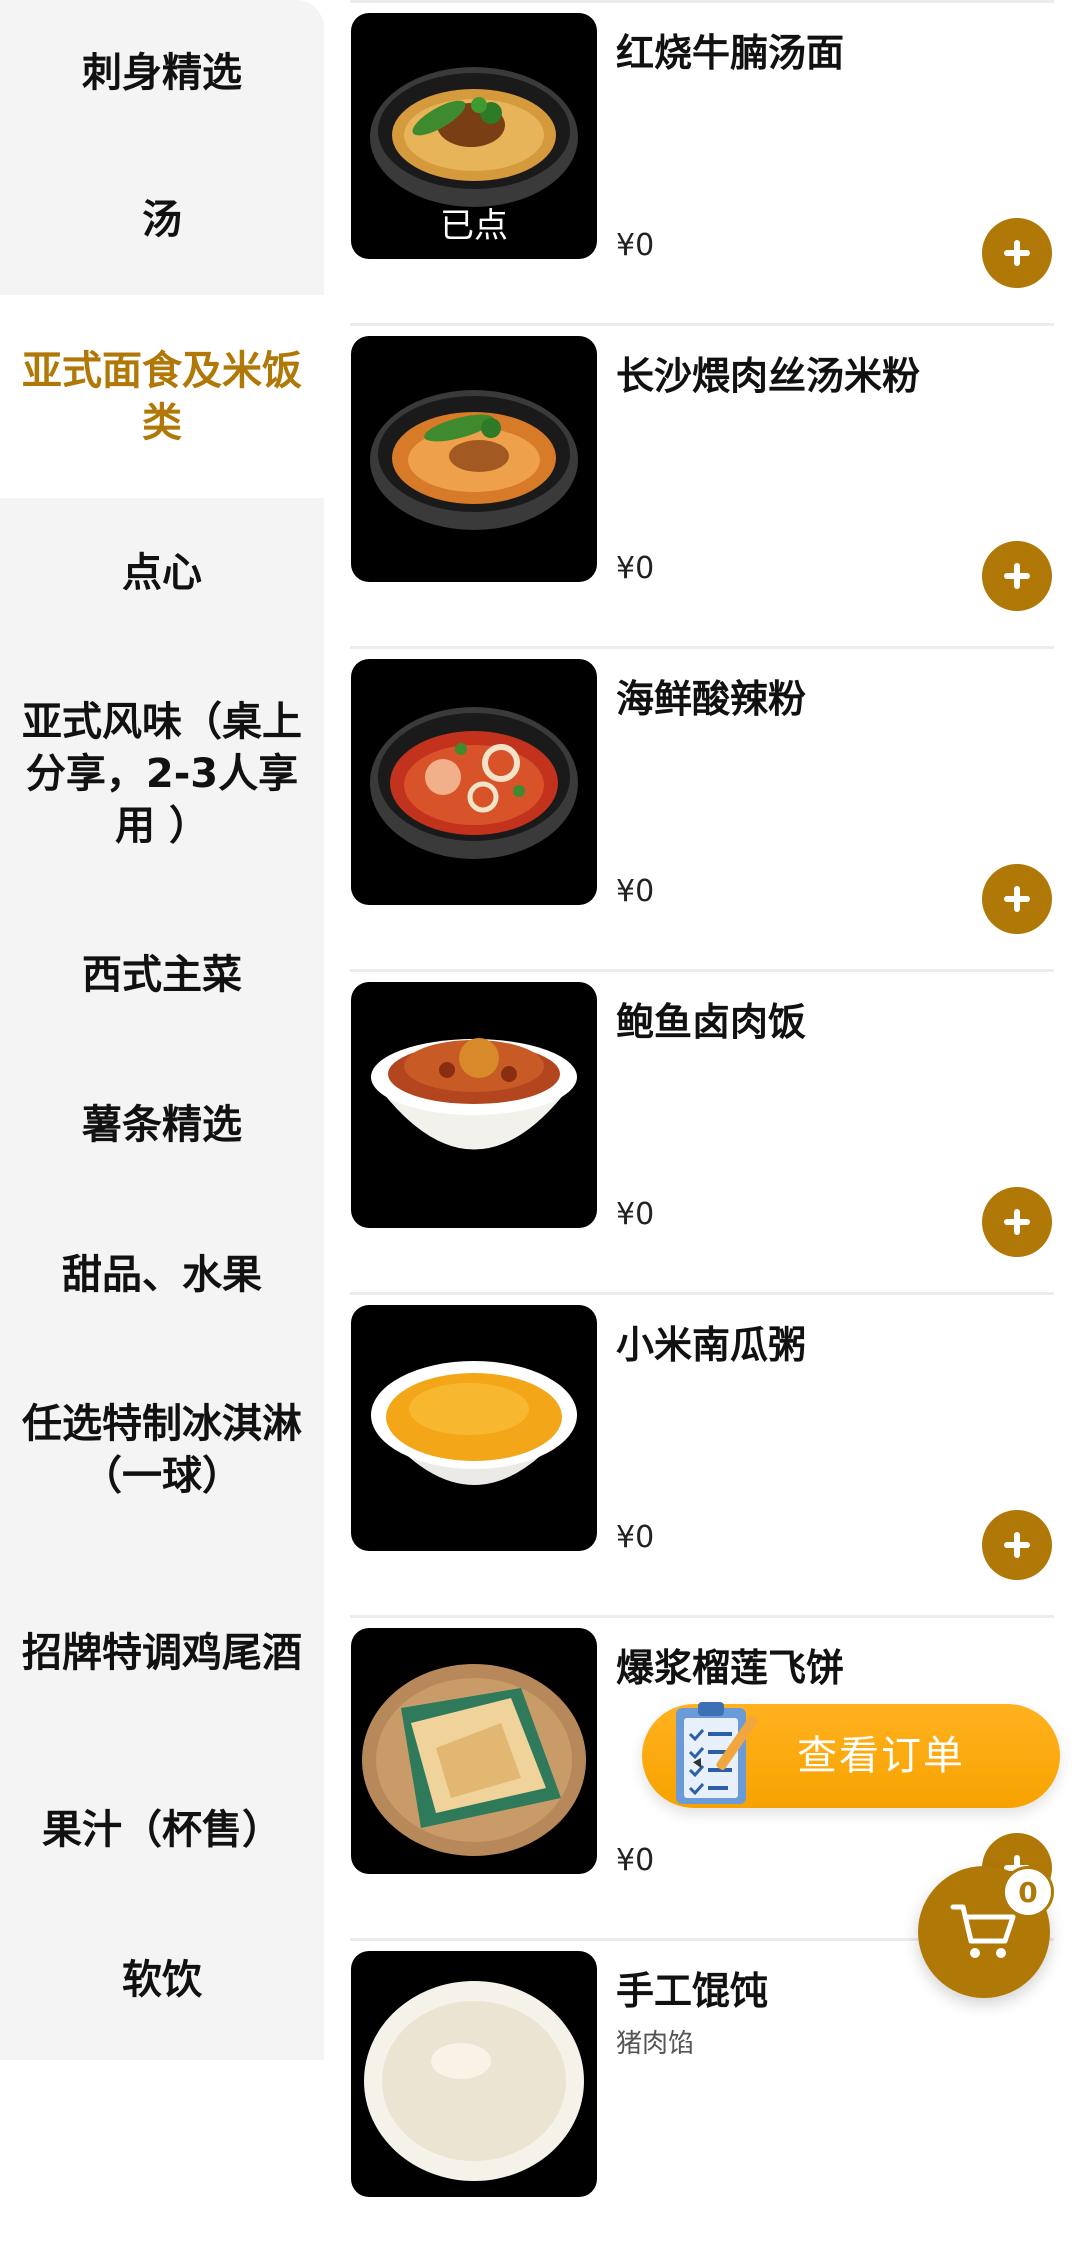 The height and width of the screenshot is (2261, 1080). What do you see at coordinates (474, 226) in the screenshot?
I see `ordered-tag: 已点` at bounding box center [474, 226].